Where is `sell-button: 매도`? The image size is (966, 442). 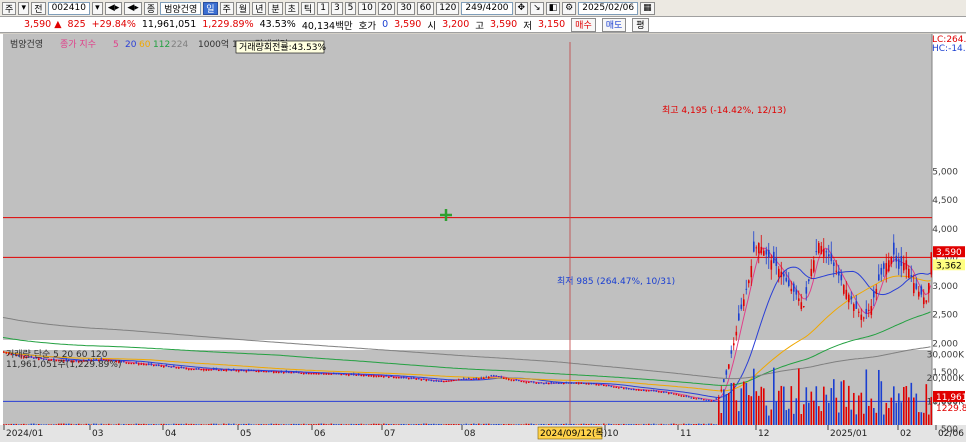 sell-button: 매도 is located at coordinates (614, 24).